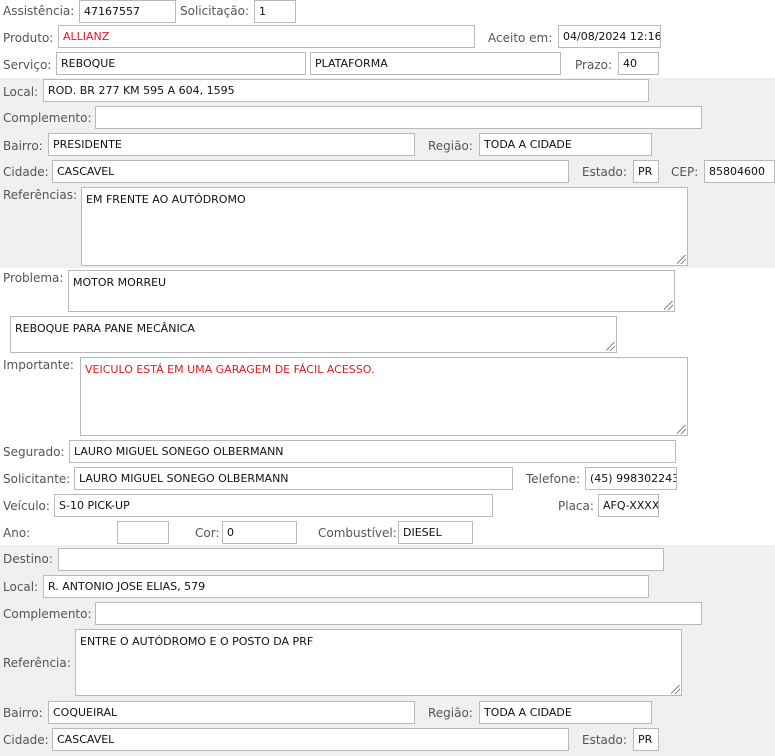 The width and height of the screenshot is (775, 756). What do you see at coordinates (646, 739) in the screenshot?
I see `destino-estado-field: PR` at bounding box center [646, 739].